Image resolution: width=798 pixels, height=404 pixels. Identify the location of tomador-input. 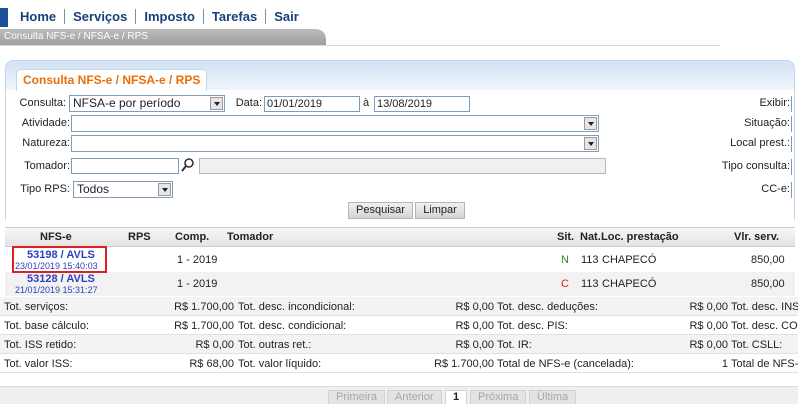
(125, 166).